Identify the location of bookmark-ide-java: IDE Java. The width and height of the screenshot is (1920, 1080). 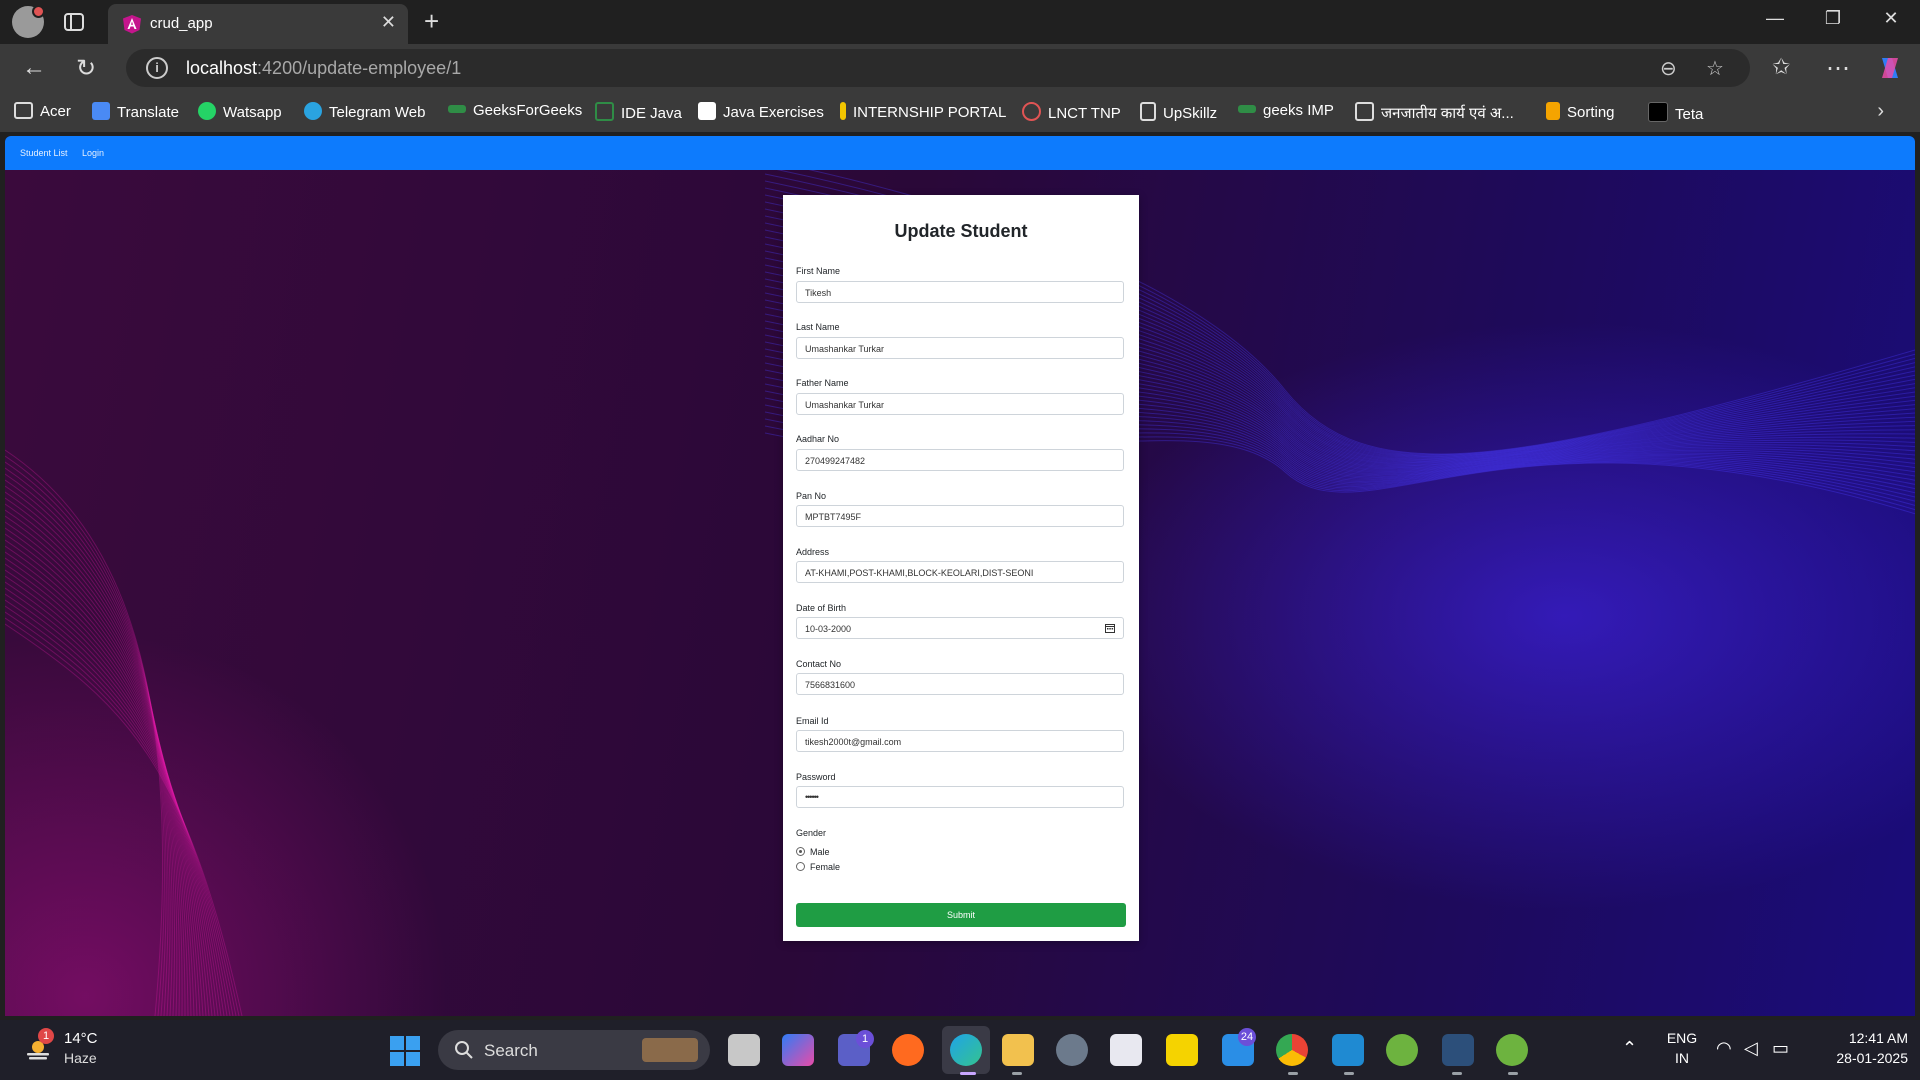
(638, 112).